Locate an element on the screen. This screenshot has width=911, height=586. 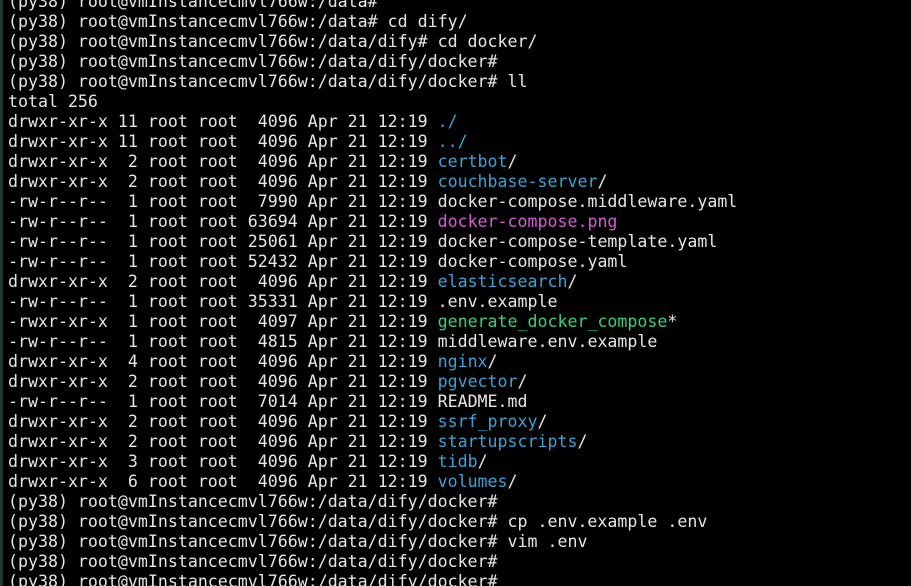
file-name: ../ is located at coordinates (452, 141).